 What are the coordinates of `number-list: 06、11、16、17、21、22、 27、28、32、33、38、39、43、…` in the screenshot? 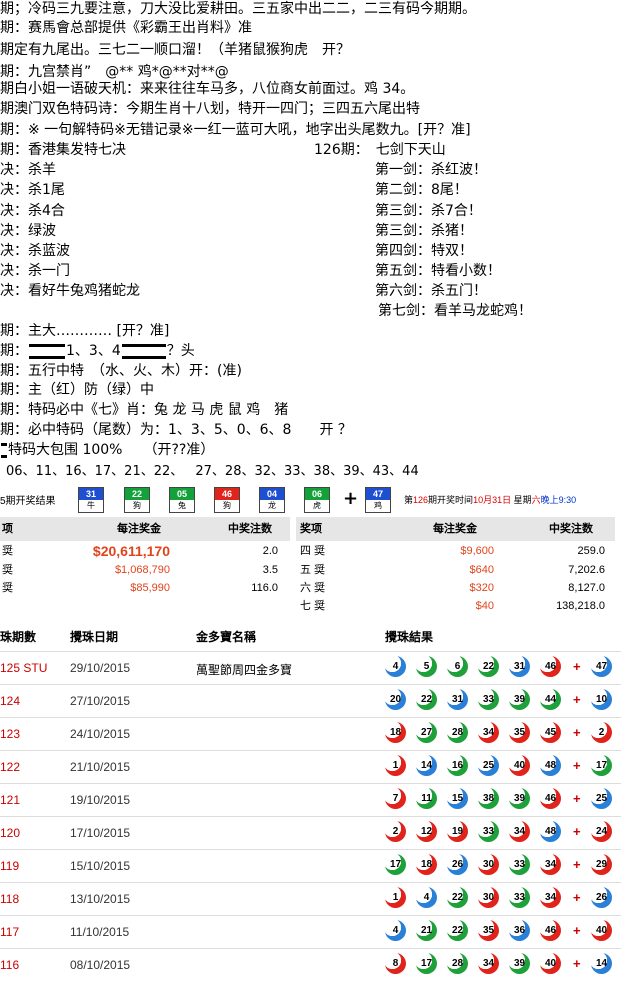 It's located at (212, 471).